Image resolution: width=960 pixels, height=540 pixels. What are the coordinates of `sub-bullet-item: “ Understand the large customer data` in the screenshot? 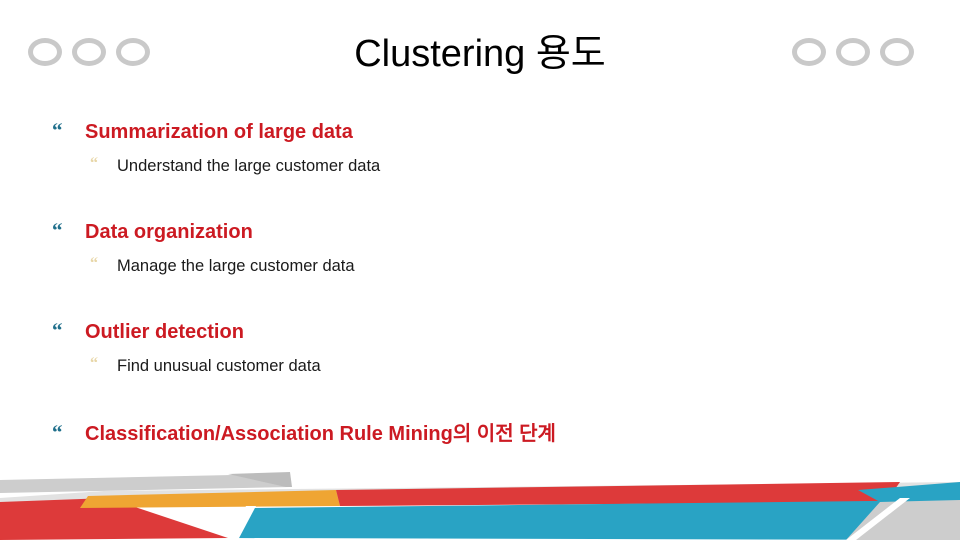 It's located at (480, 168).